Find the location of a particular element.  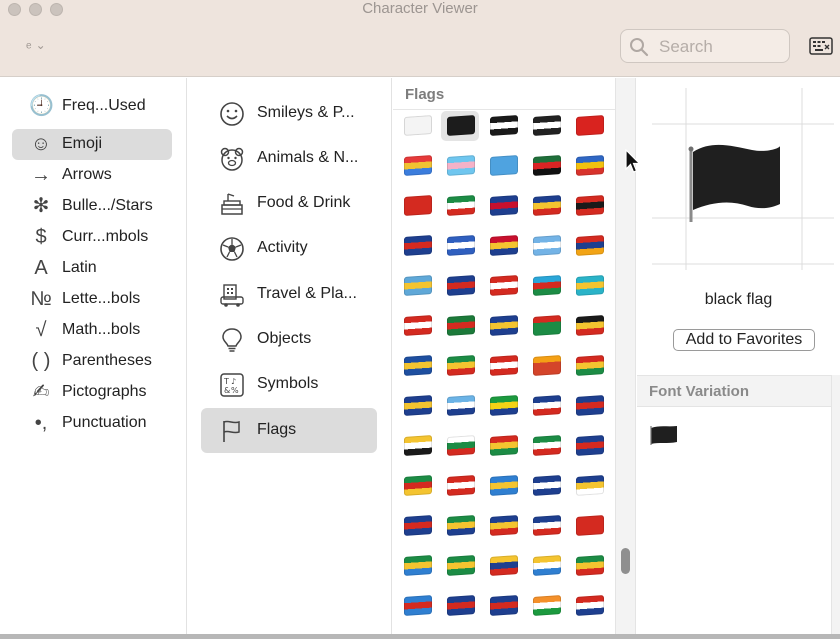

sidebar-item-lette-bols: № Lette...bols is located at coordinates (92, 299).